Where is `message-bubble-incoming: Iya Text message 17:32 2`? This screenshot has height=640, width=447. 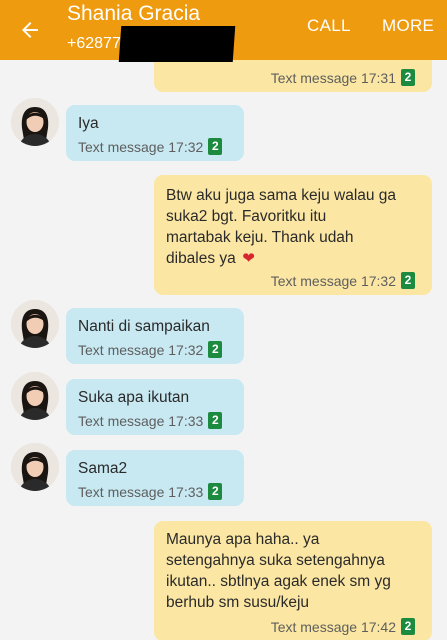
message-bubble-incoming: Iya Text message 17:32 2 is located at coordinates (155, 133).